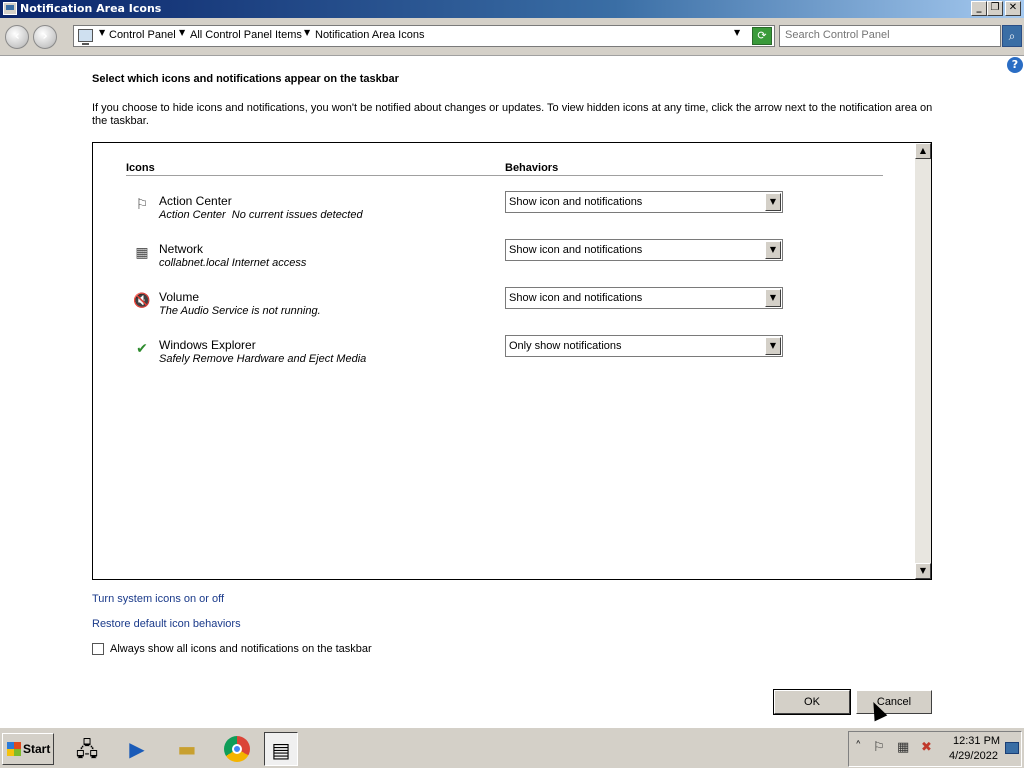  I want to click on row-name: Network, so click(181, 249).